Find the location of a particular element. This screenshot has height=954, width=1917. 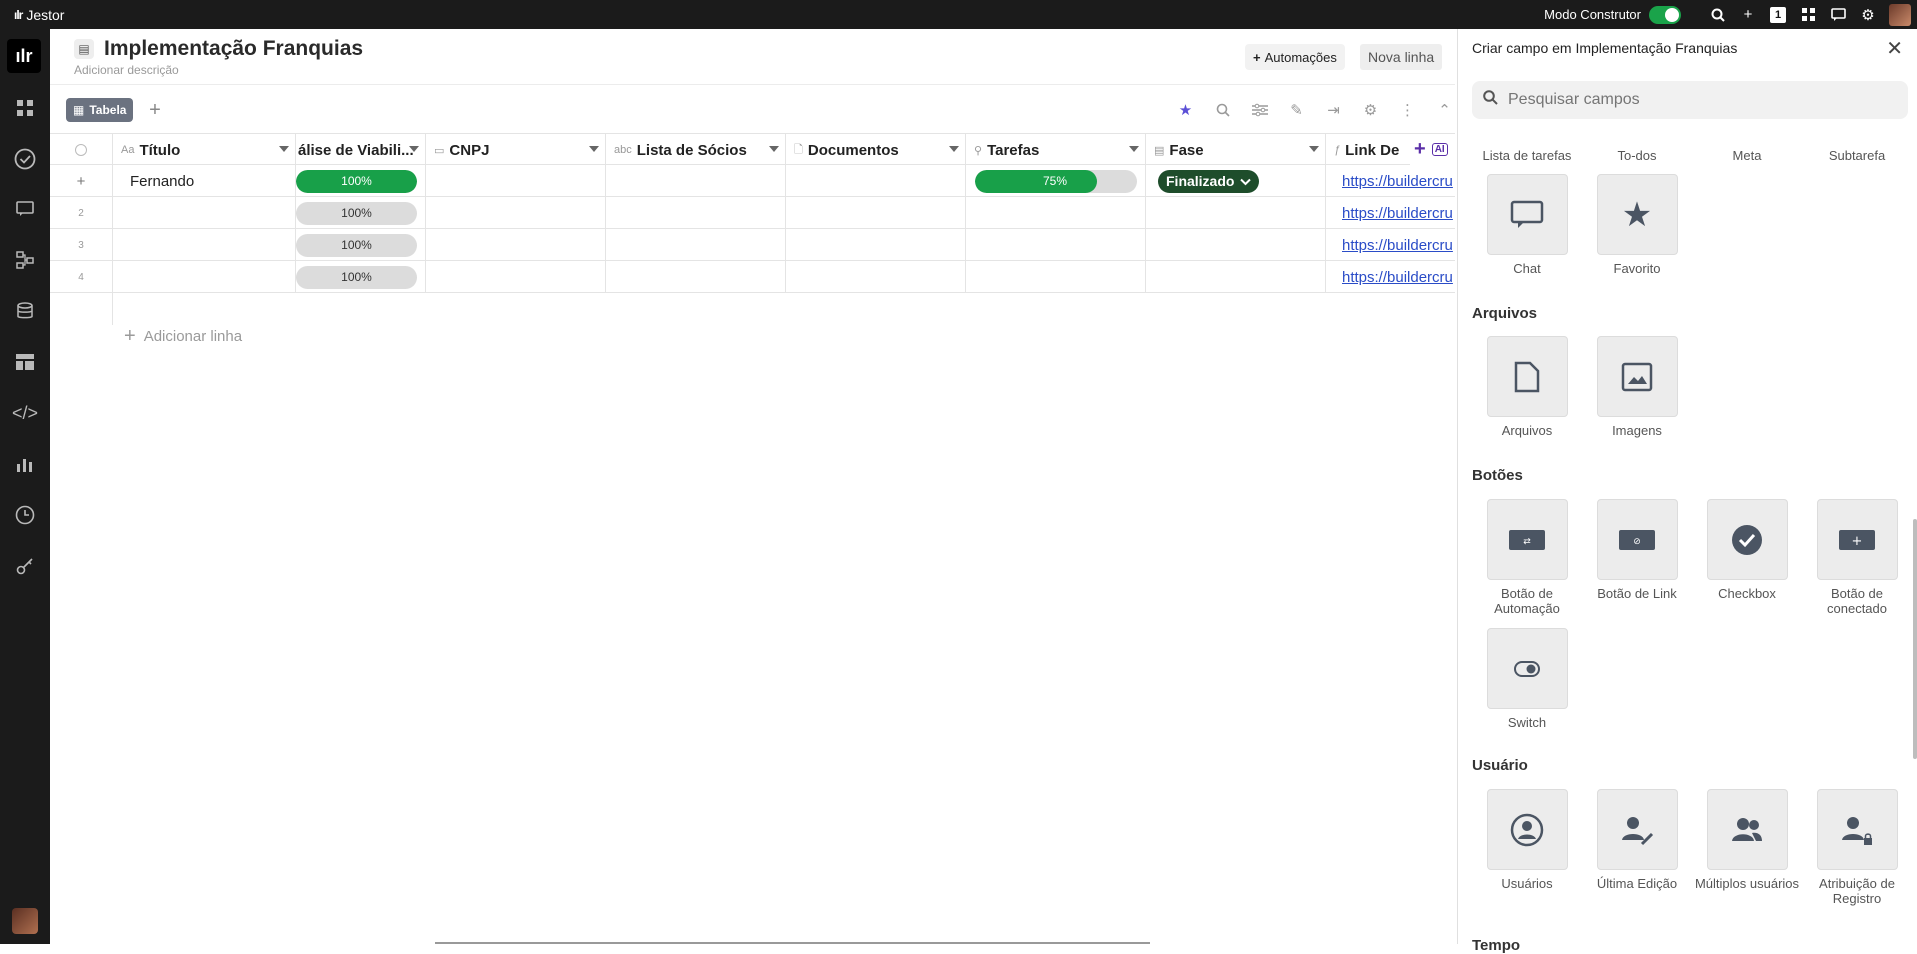

column-header-documentos: 🗋 Documentos is located at coordinates (876, 150).